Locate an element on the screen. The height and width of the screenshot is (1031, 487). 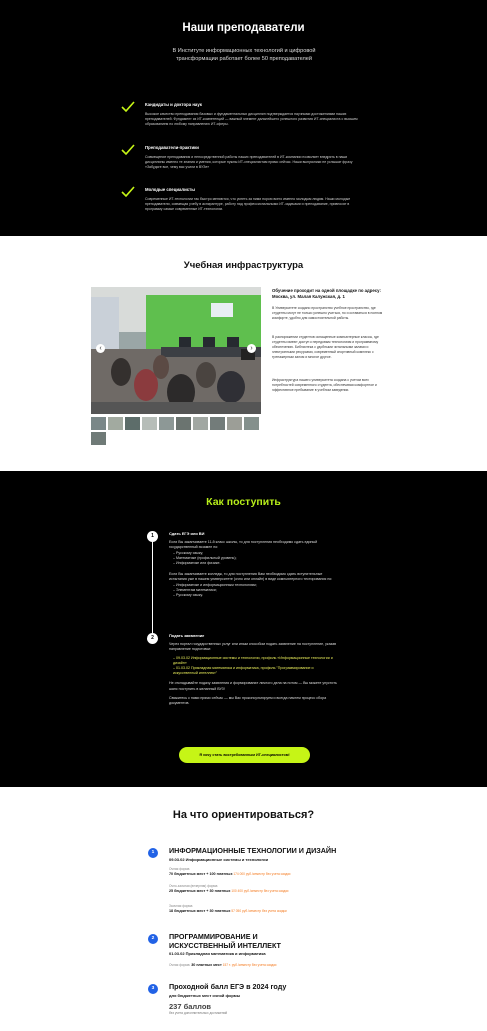
program-number: 3 is located at coordinates (153, 989).